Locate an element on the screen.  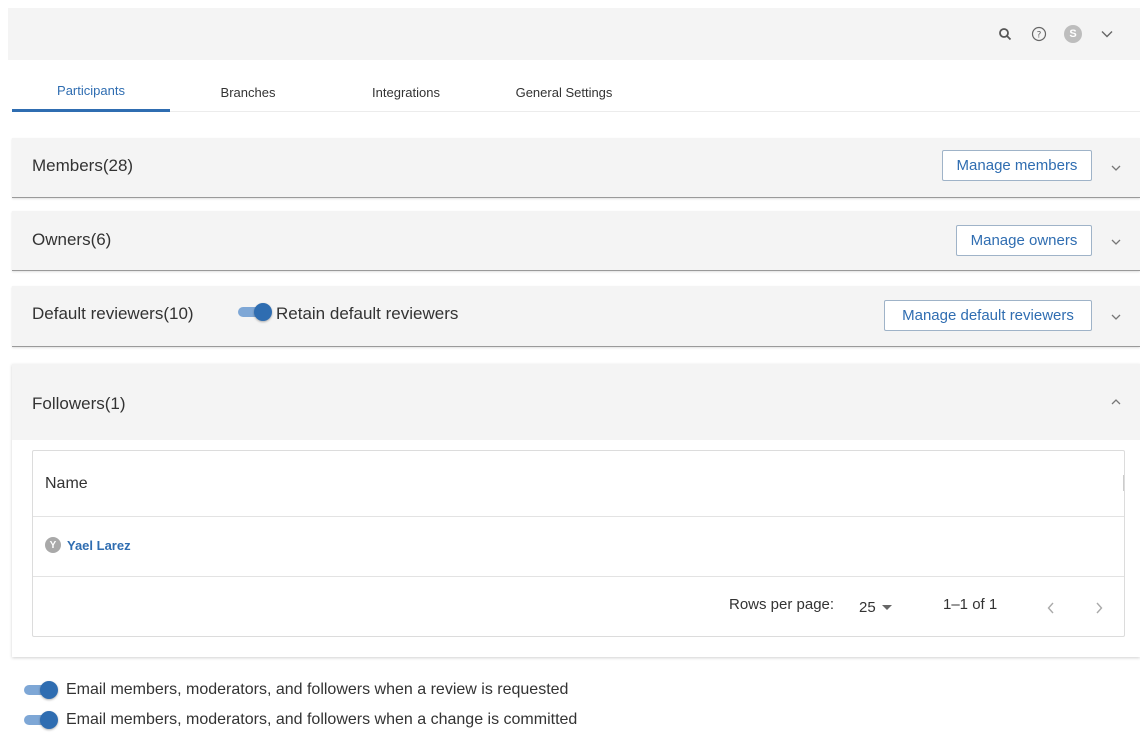
retain-default-reviewers-label: Retain default reviewers is located at coordinates (367, 313).